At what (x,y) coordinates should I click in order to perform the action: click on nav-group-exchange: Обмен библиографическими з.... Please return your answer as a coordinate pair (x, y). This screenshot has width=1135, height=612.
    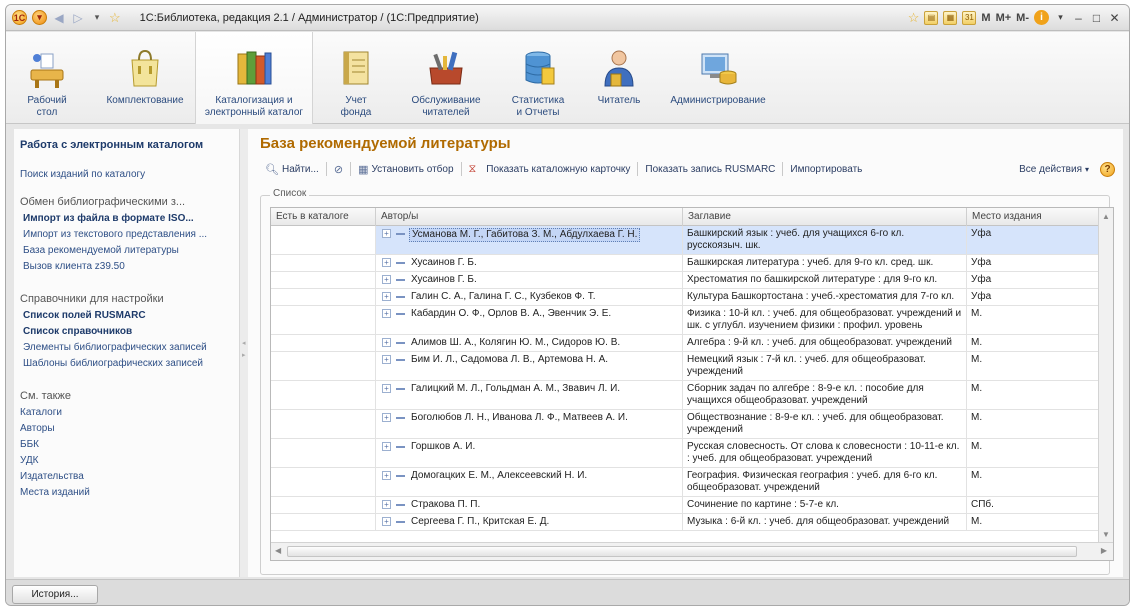
    Looking at the image, I should click on (99, 202).